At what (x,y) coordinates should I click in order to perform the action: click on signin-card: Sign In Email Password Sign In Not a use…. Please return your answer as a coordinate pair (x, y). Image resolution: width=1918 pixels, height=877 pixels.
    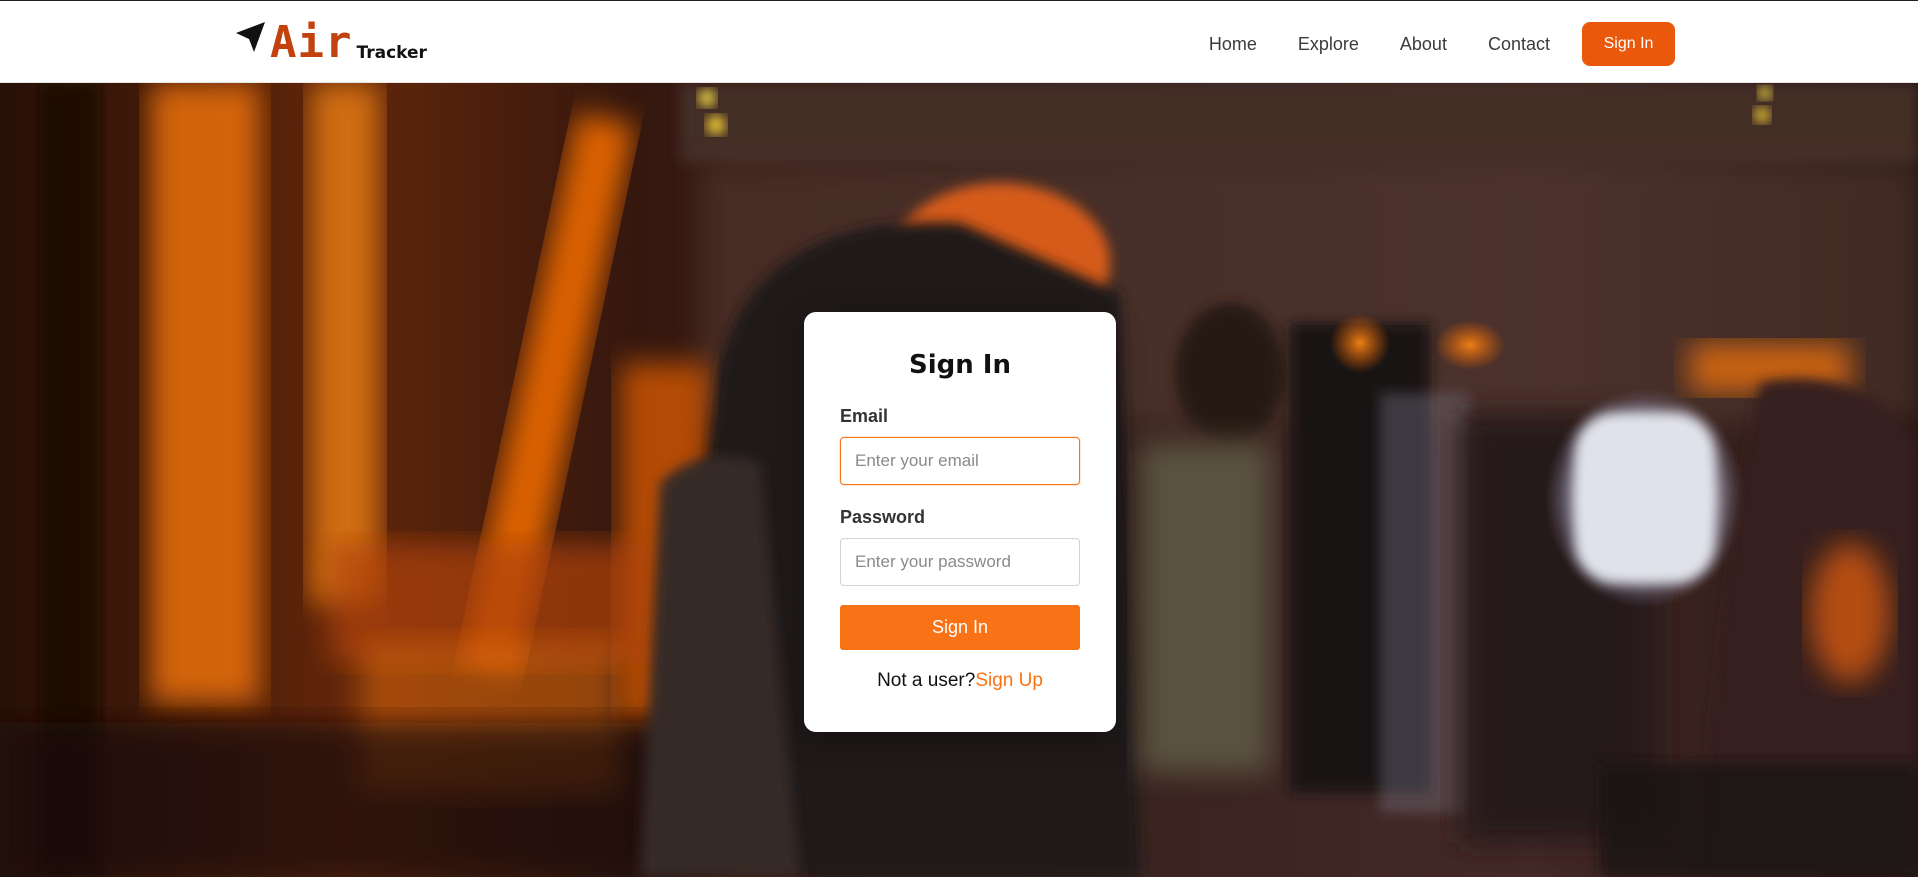
    Looking at the image, I should click on (960, 522).